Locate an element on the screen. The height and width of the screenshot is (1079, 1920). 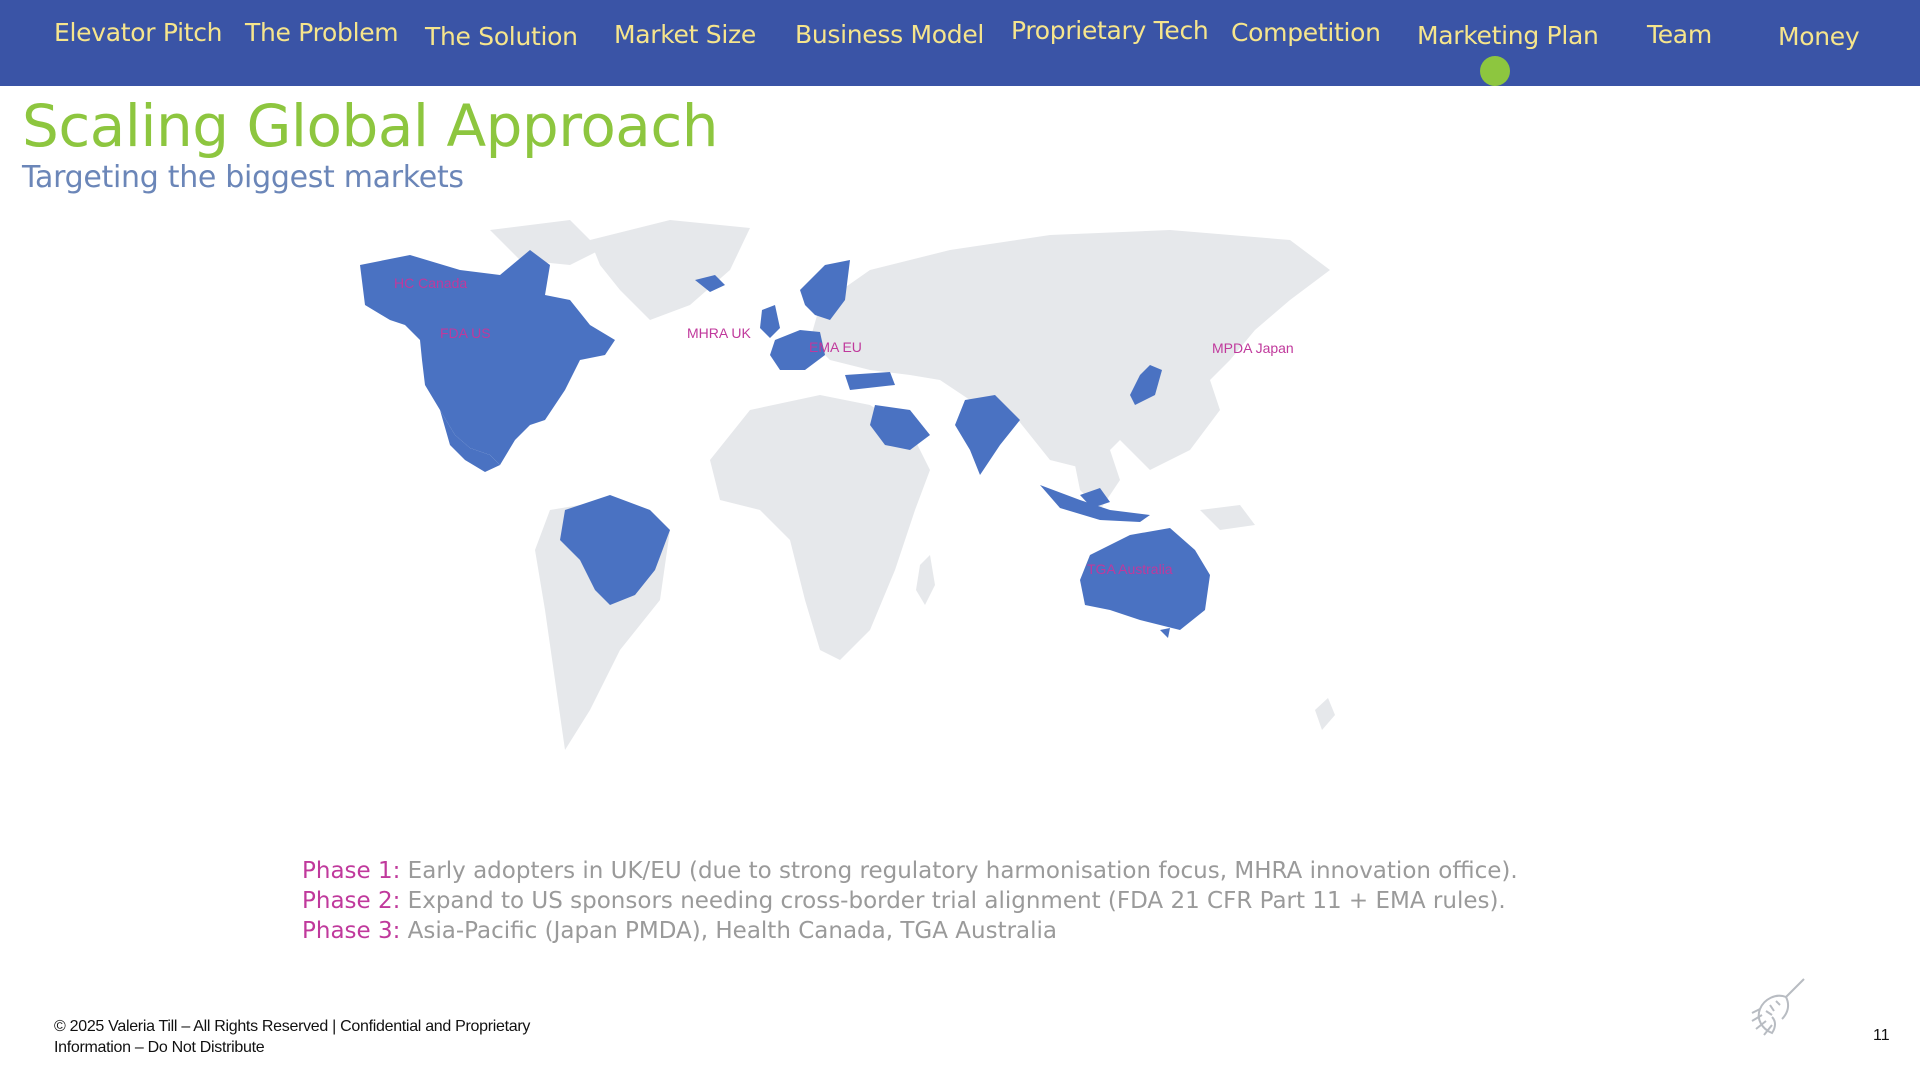
label-fda-us: FDA US is located at coordinates (465, 333).